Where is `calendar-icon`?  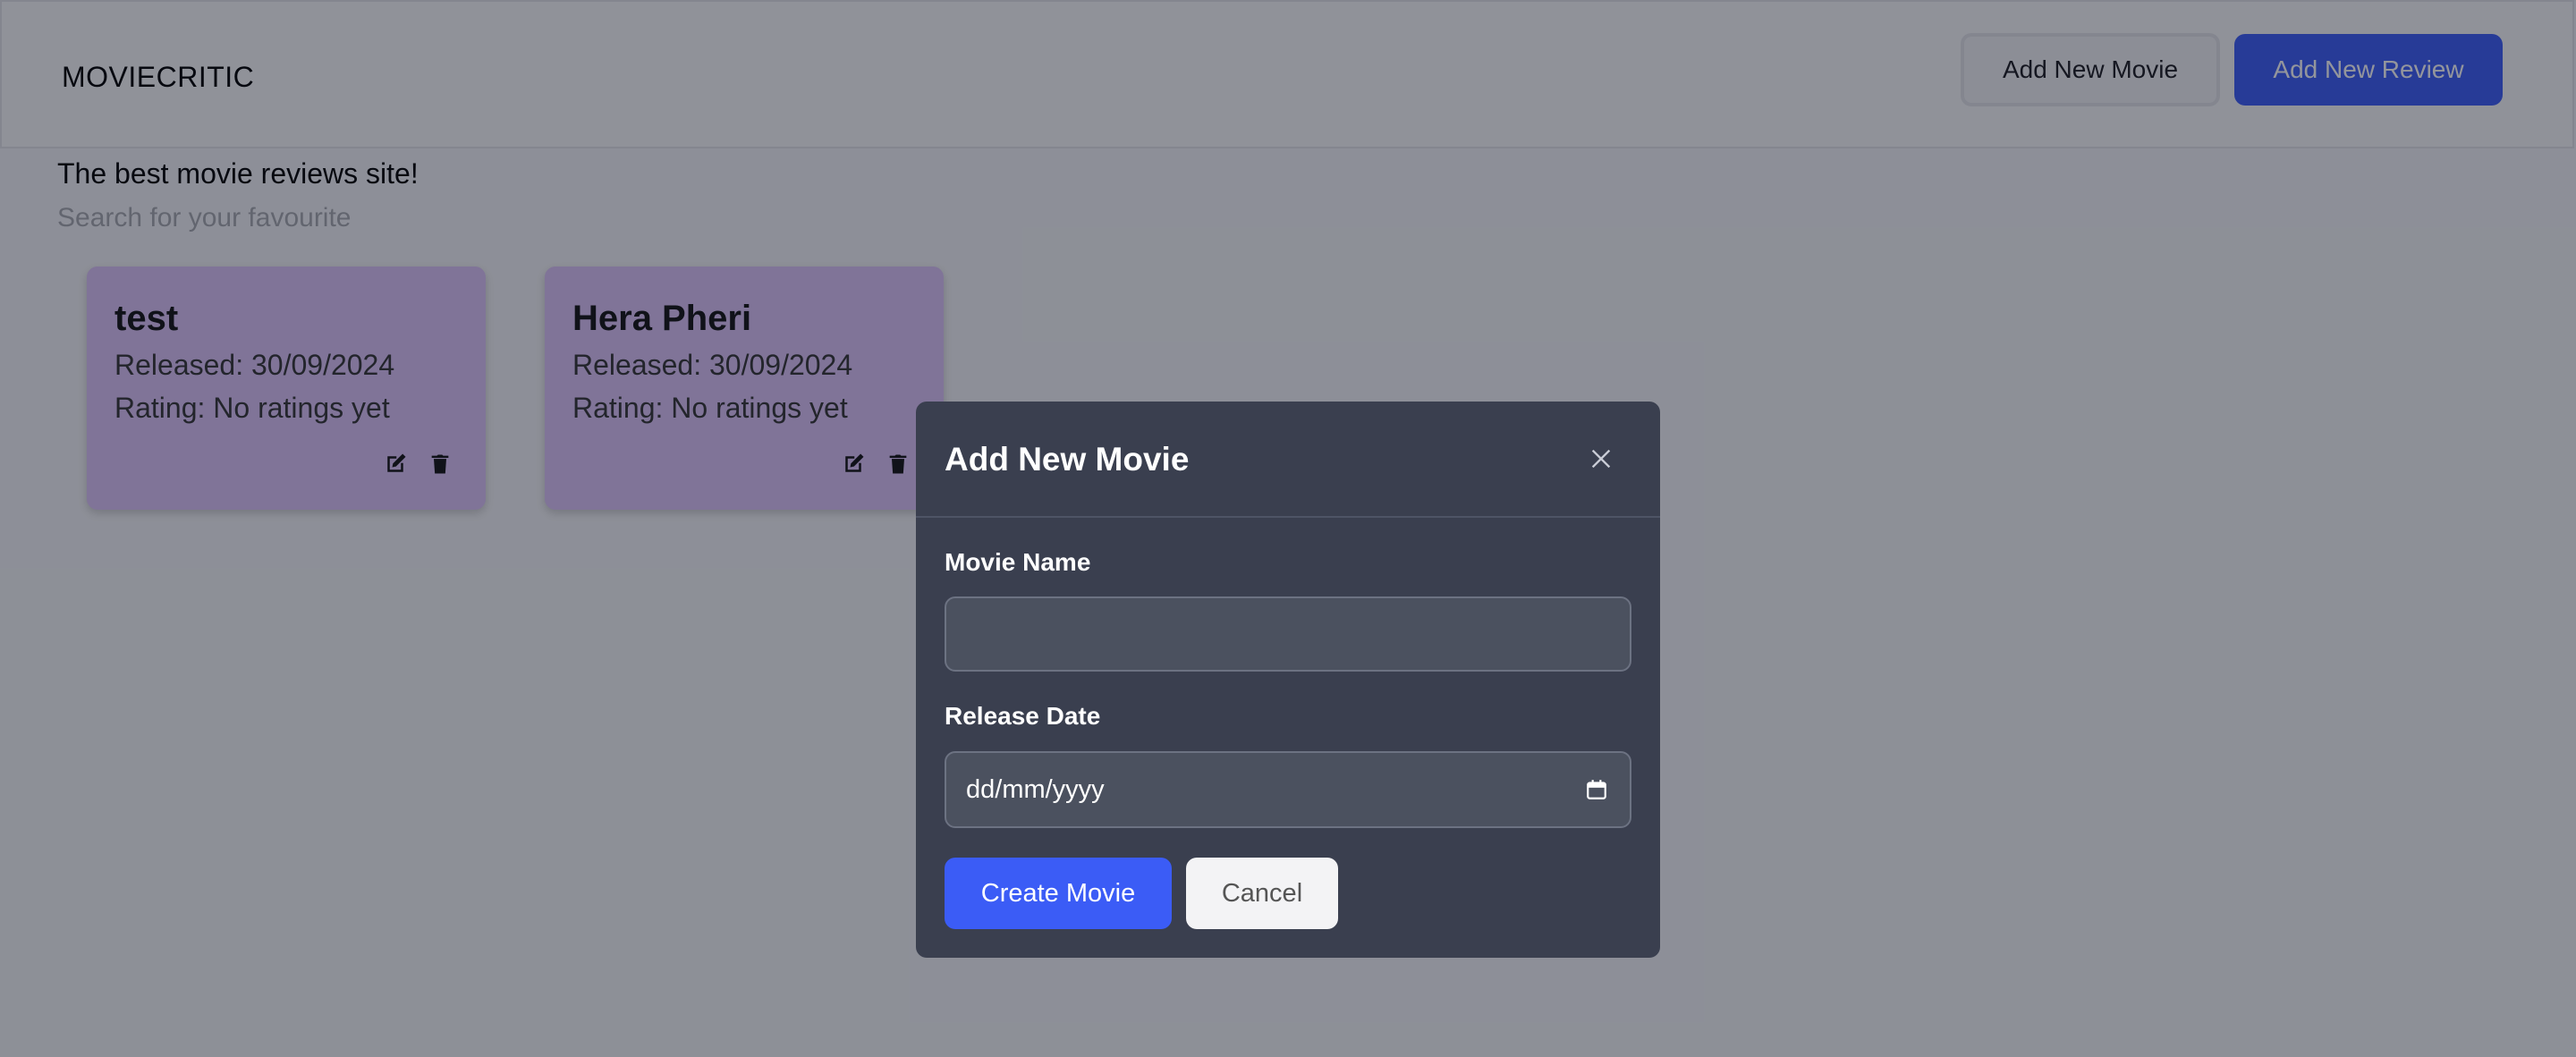 calendar-icon is located at coordinates (1596, 789).